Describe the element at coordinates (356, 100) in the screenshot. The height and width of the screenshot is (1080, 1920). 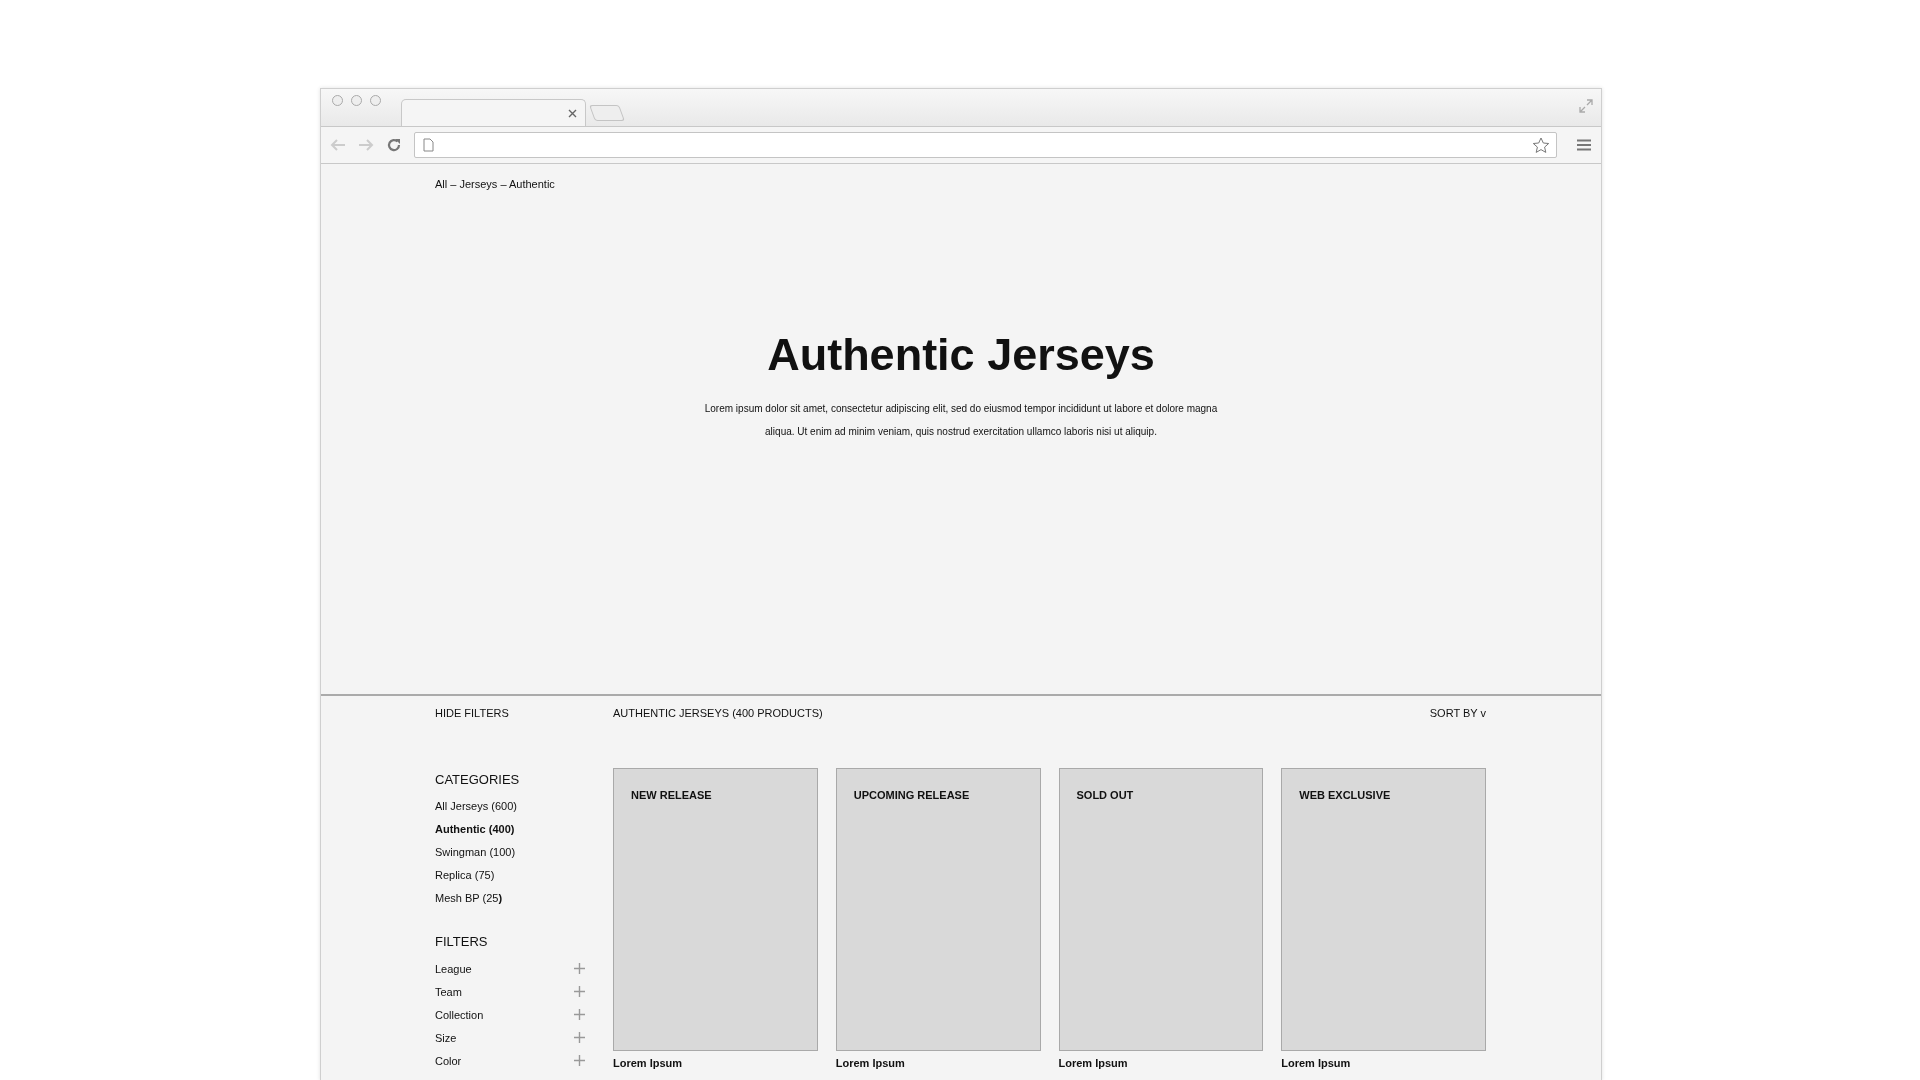
I see `minimize-window-icon` at that location.